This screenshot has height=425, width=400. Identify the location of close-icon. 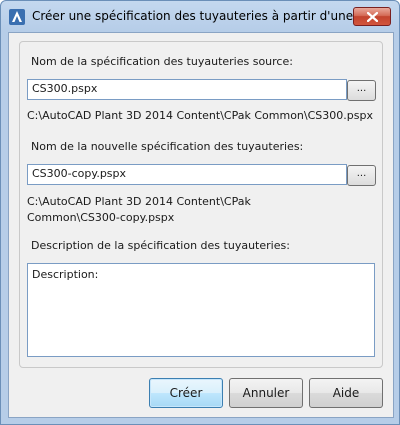
(372, 17).